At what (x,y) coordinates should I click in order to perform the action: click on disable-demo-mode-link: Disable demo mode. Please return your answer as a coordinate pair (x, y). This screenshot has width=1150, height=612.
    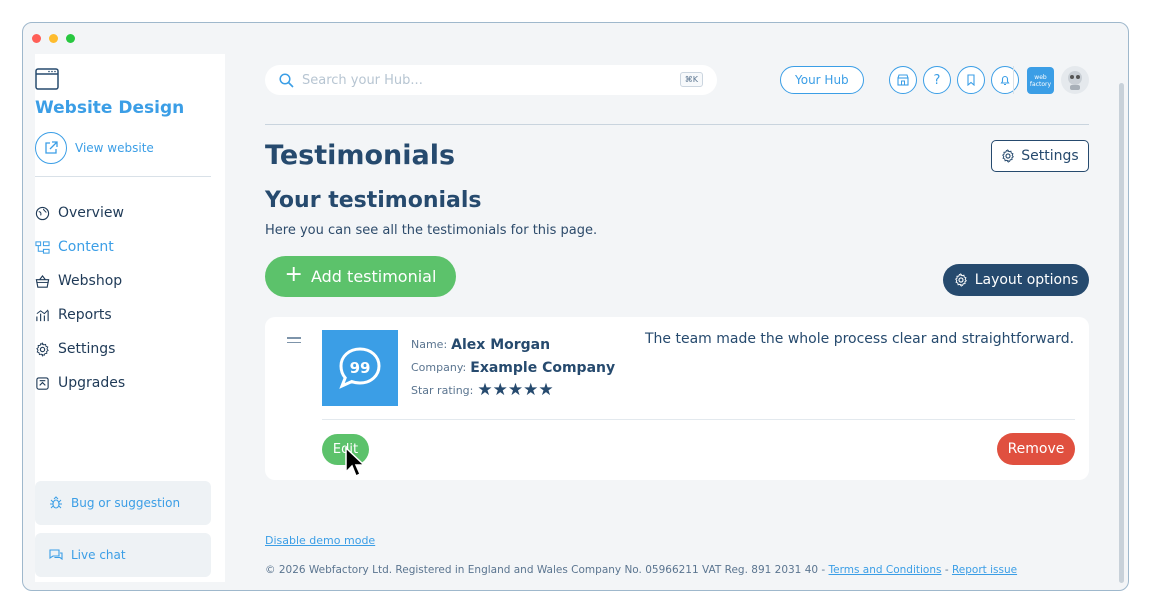
    Looking at the image, I should click on (320, 540).